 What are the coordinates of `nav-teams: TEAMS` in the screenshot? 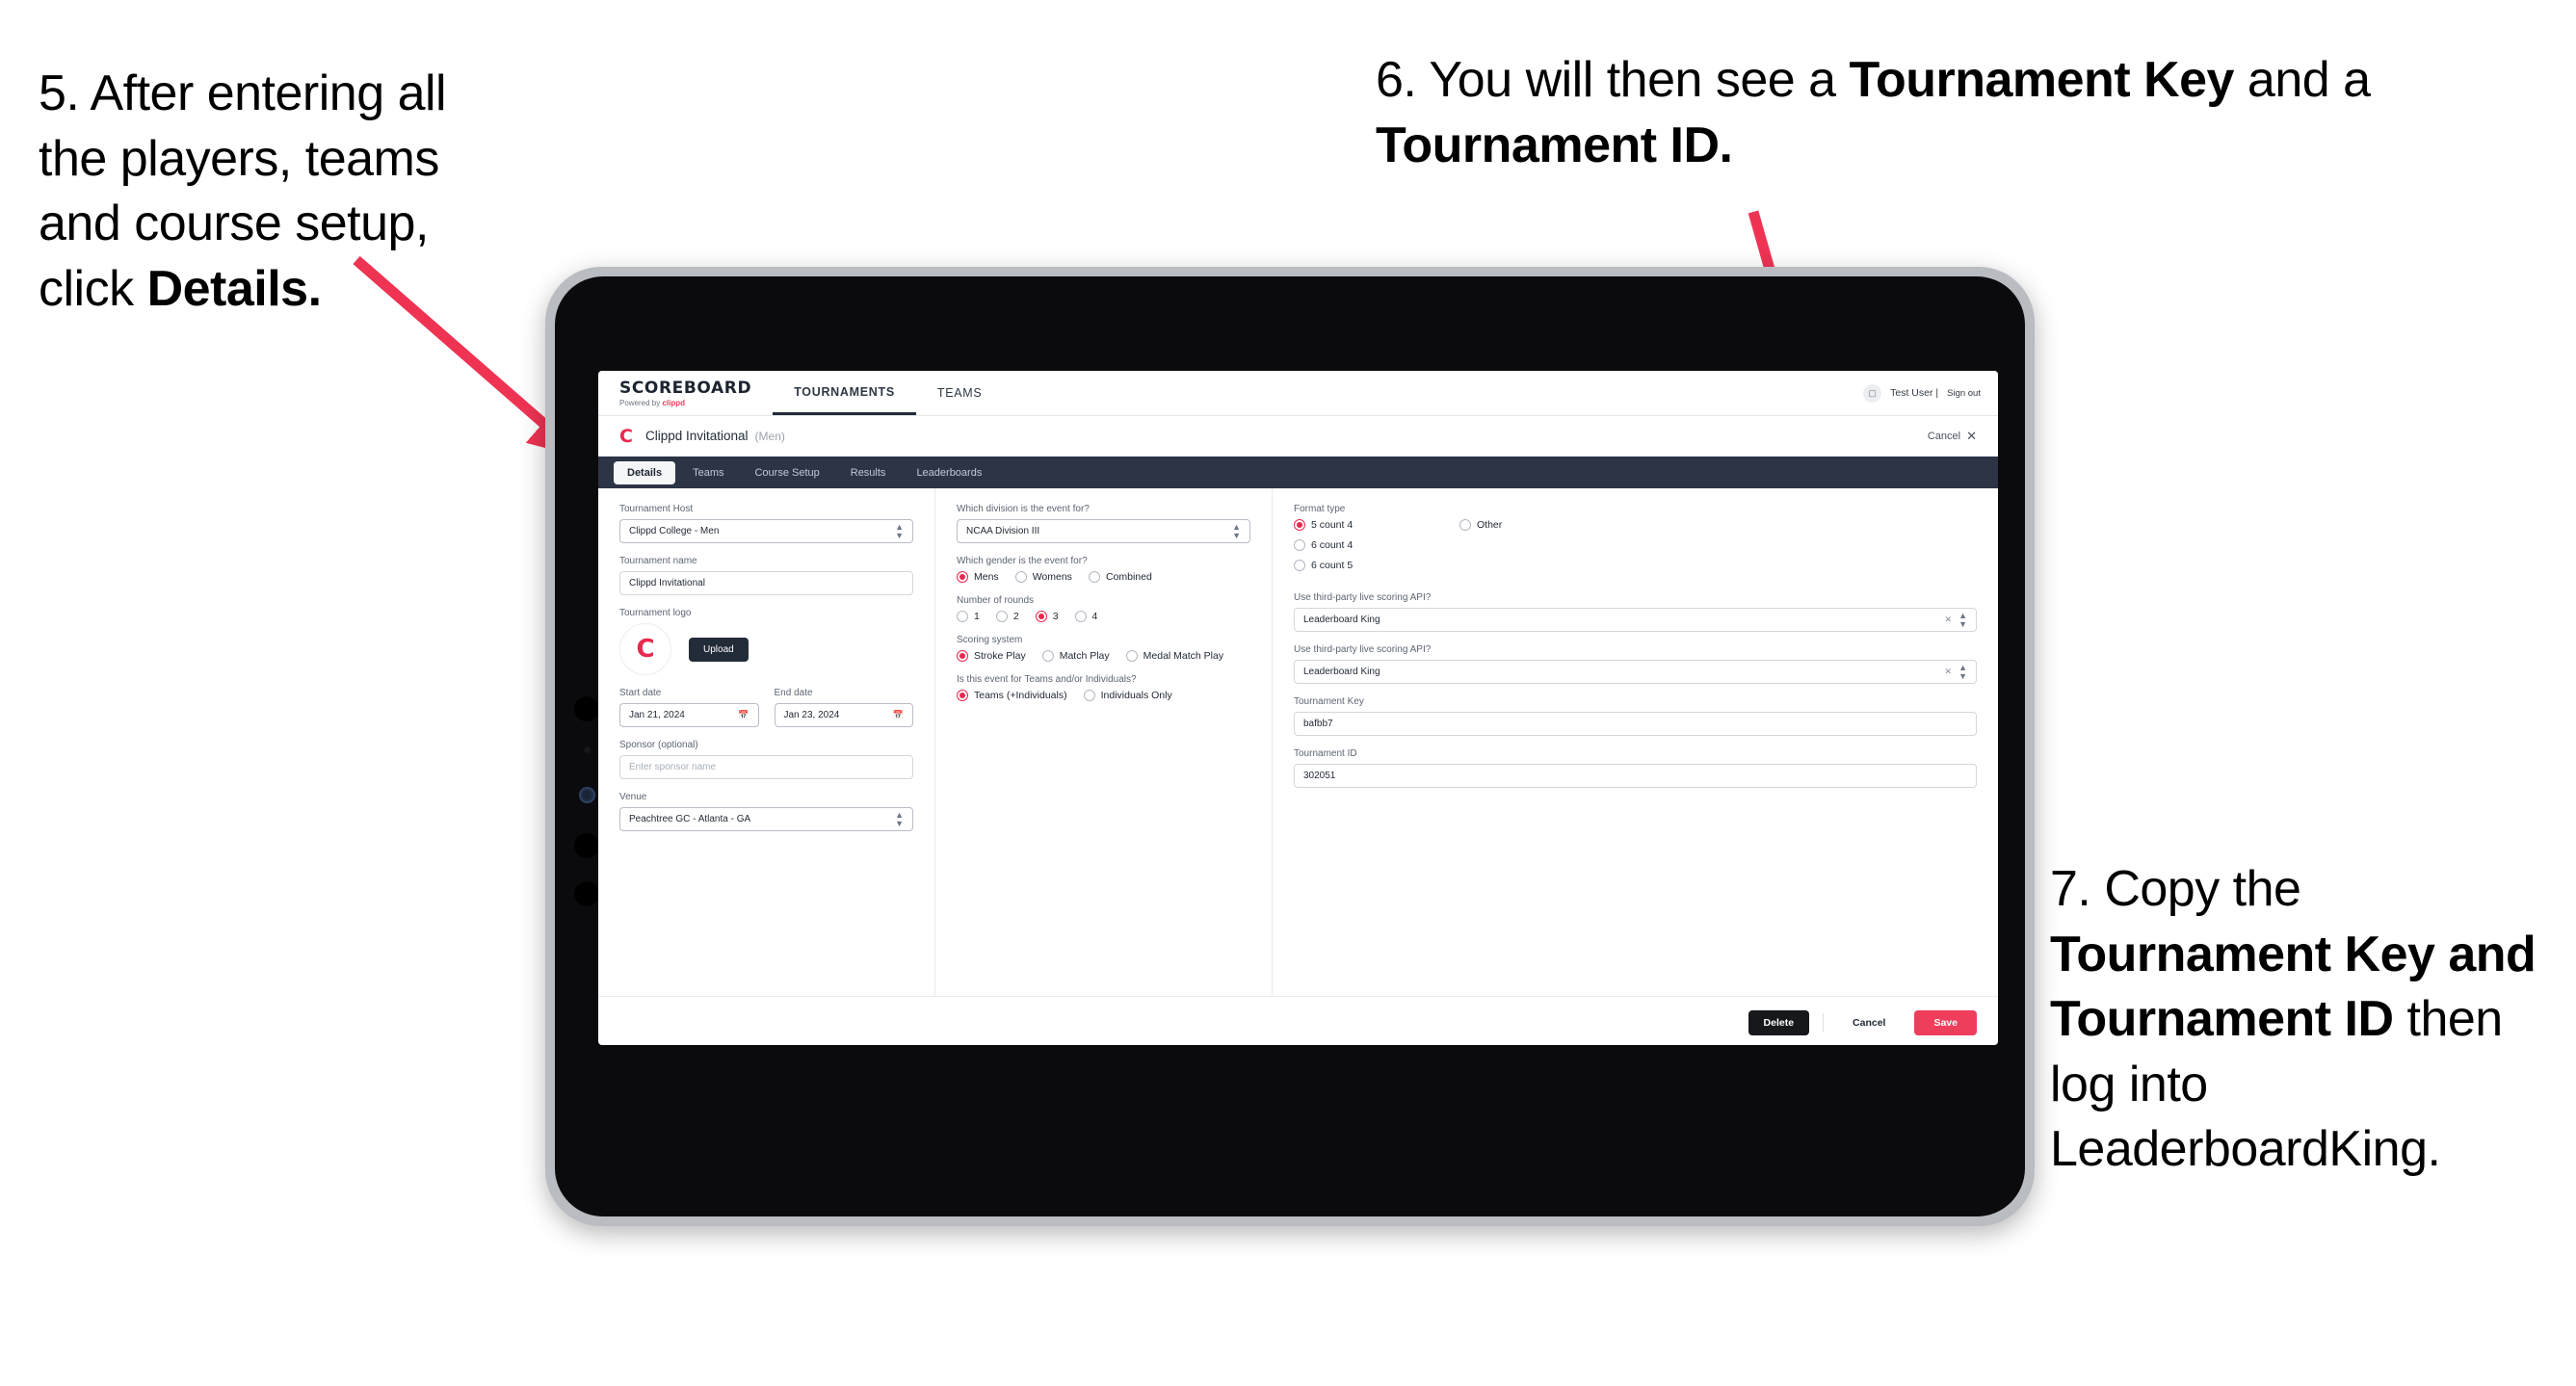 It's located at (960, 393).